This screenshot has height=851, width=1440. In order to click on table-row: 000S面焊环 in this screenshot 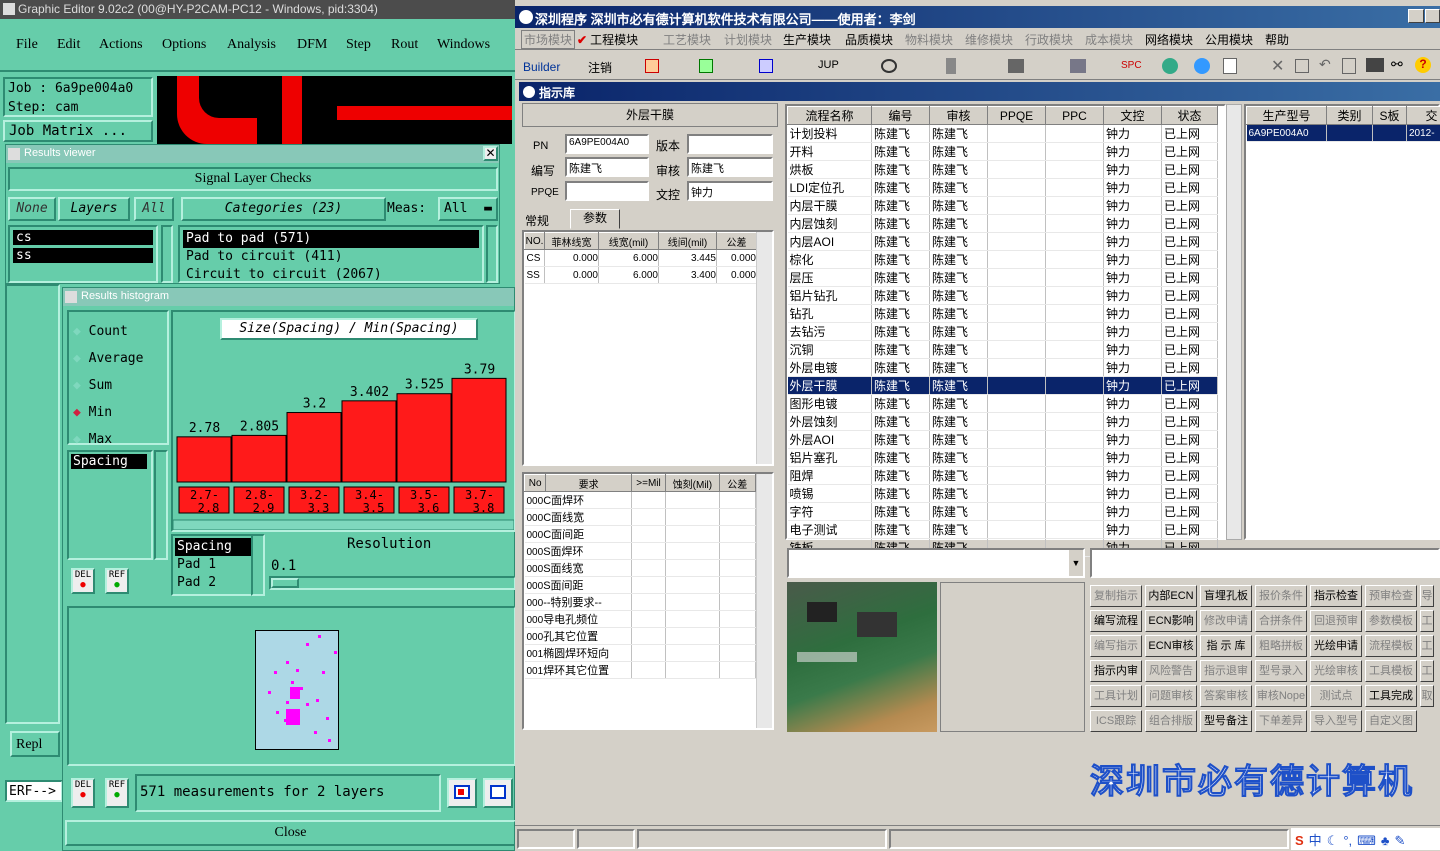, I will do `click(640, 551)`.